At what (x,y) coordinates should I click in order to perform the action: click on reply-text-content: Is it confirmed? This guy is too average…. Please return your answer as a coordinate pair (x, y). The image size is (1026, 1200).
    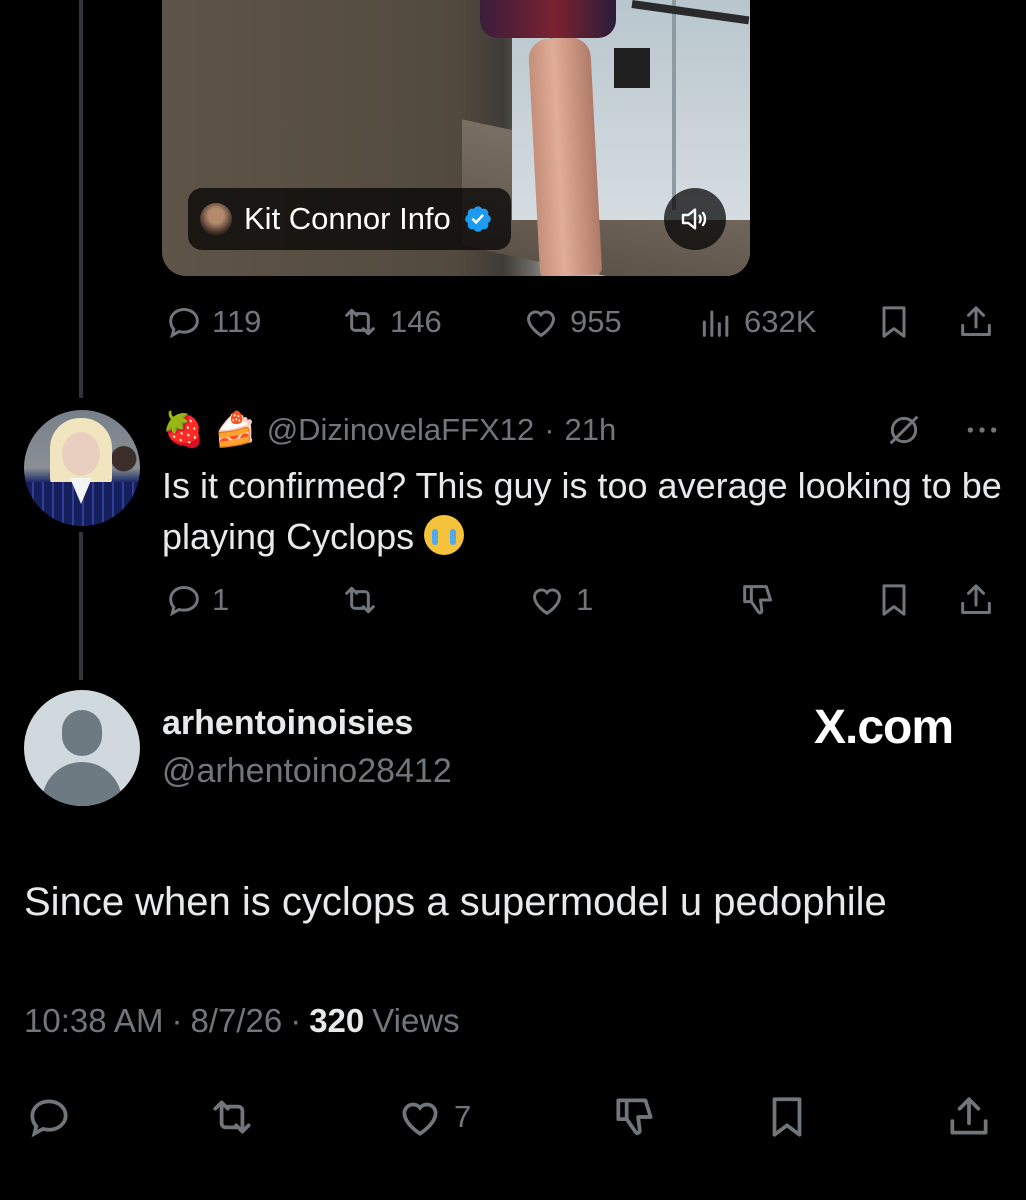
    Looking at the image, I should click on (582, 511).